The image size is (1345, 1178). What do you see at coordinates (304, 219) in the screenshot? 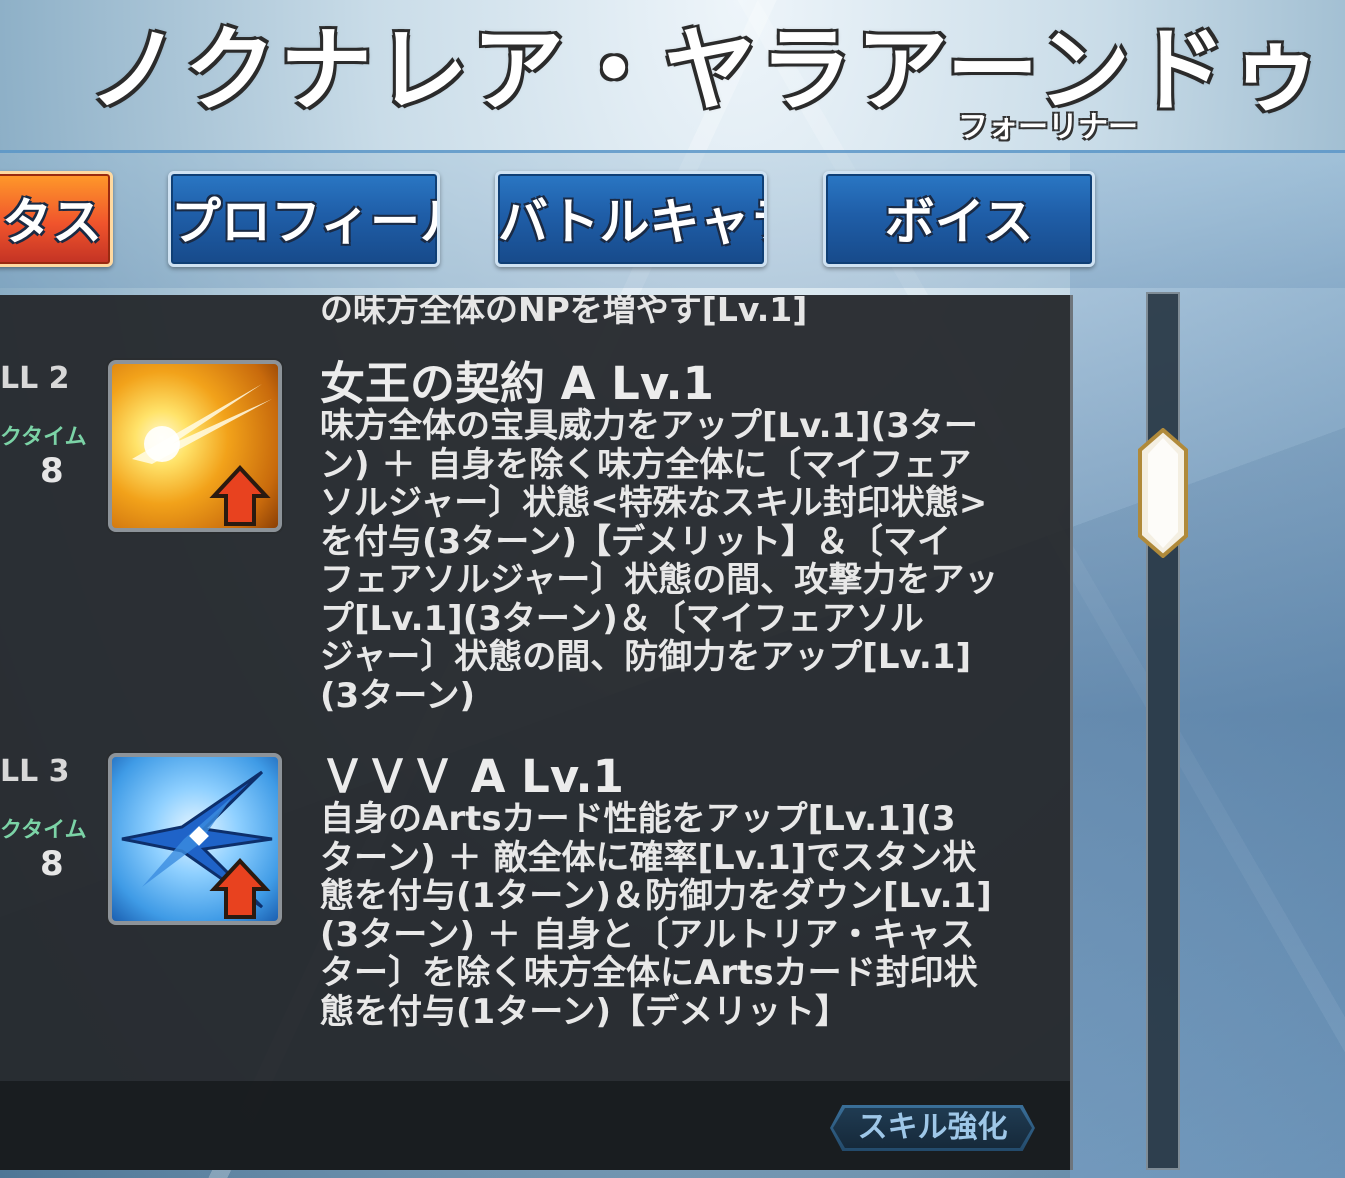
I see `tab-profile: プロフィール` at bounding box center [304, 219].